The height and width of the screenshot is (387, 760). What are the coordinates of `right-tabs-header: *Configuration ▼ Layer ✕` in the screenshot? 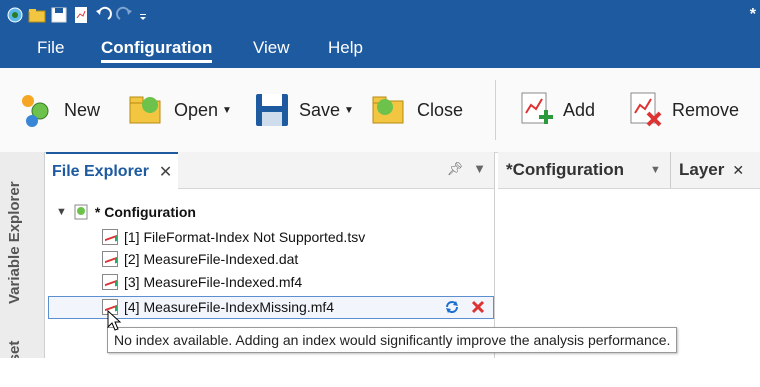 It's located at (629, 170).